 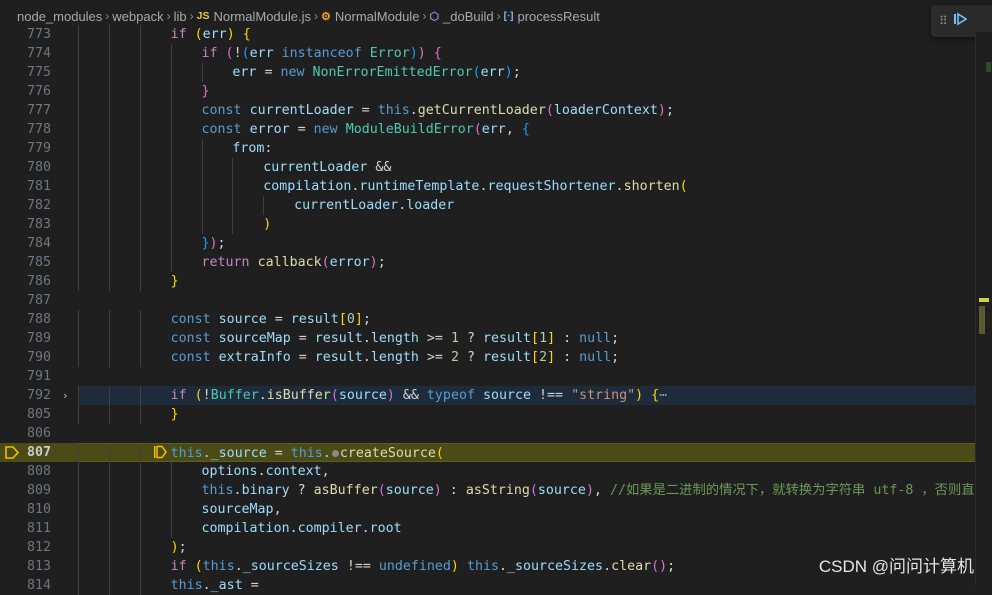 I want to click on line-number: 780, so click(x=25, y=167).